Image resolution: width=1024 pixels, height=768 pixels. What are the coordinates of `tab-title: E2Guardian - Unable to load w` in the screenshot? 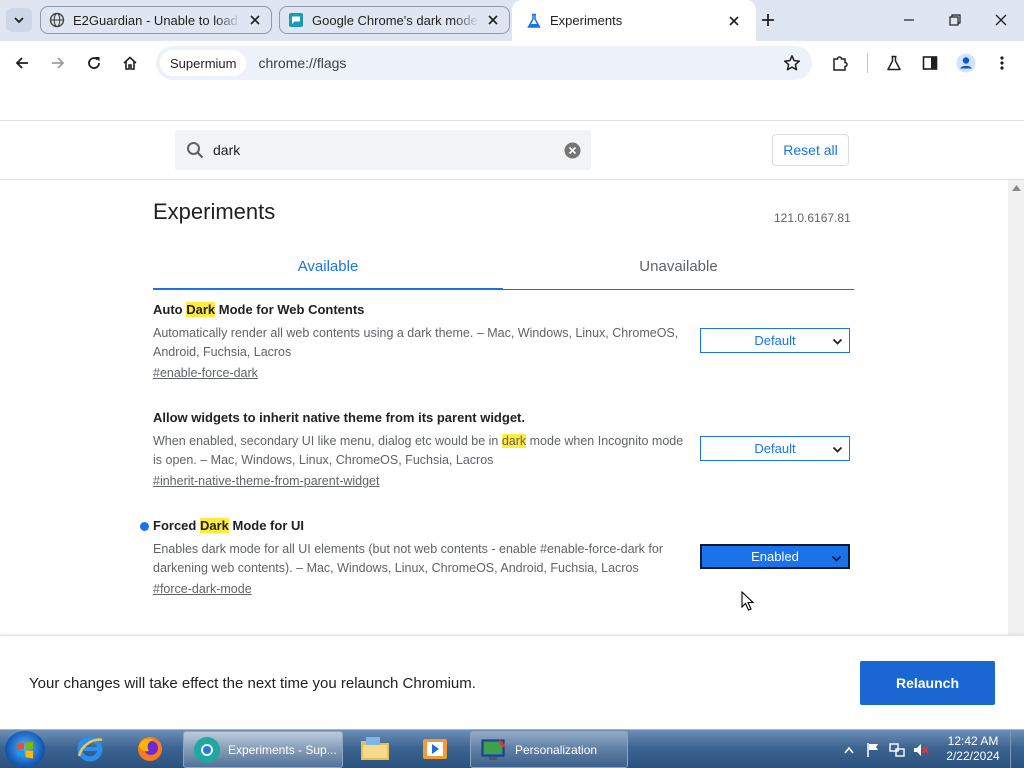 It's located at (157, 20).